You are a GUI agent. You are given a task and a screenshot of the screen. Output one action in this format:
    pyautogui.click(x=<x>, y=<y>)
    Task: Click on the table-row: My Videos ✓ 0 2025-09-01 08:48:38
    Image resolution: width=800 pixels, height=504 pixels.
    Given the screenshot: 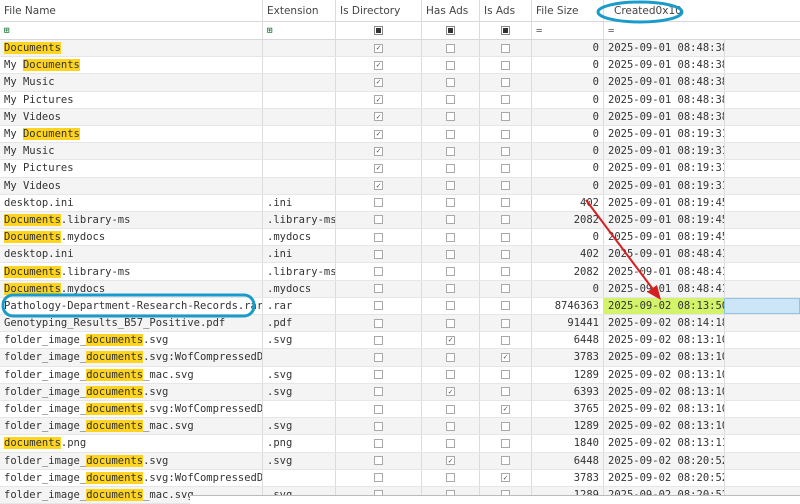 What is the action you would take?
    pyautogui.click(x=400, y=117)
    